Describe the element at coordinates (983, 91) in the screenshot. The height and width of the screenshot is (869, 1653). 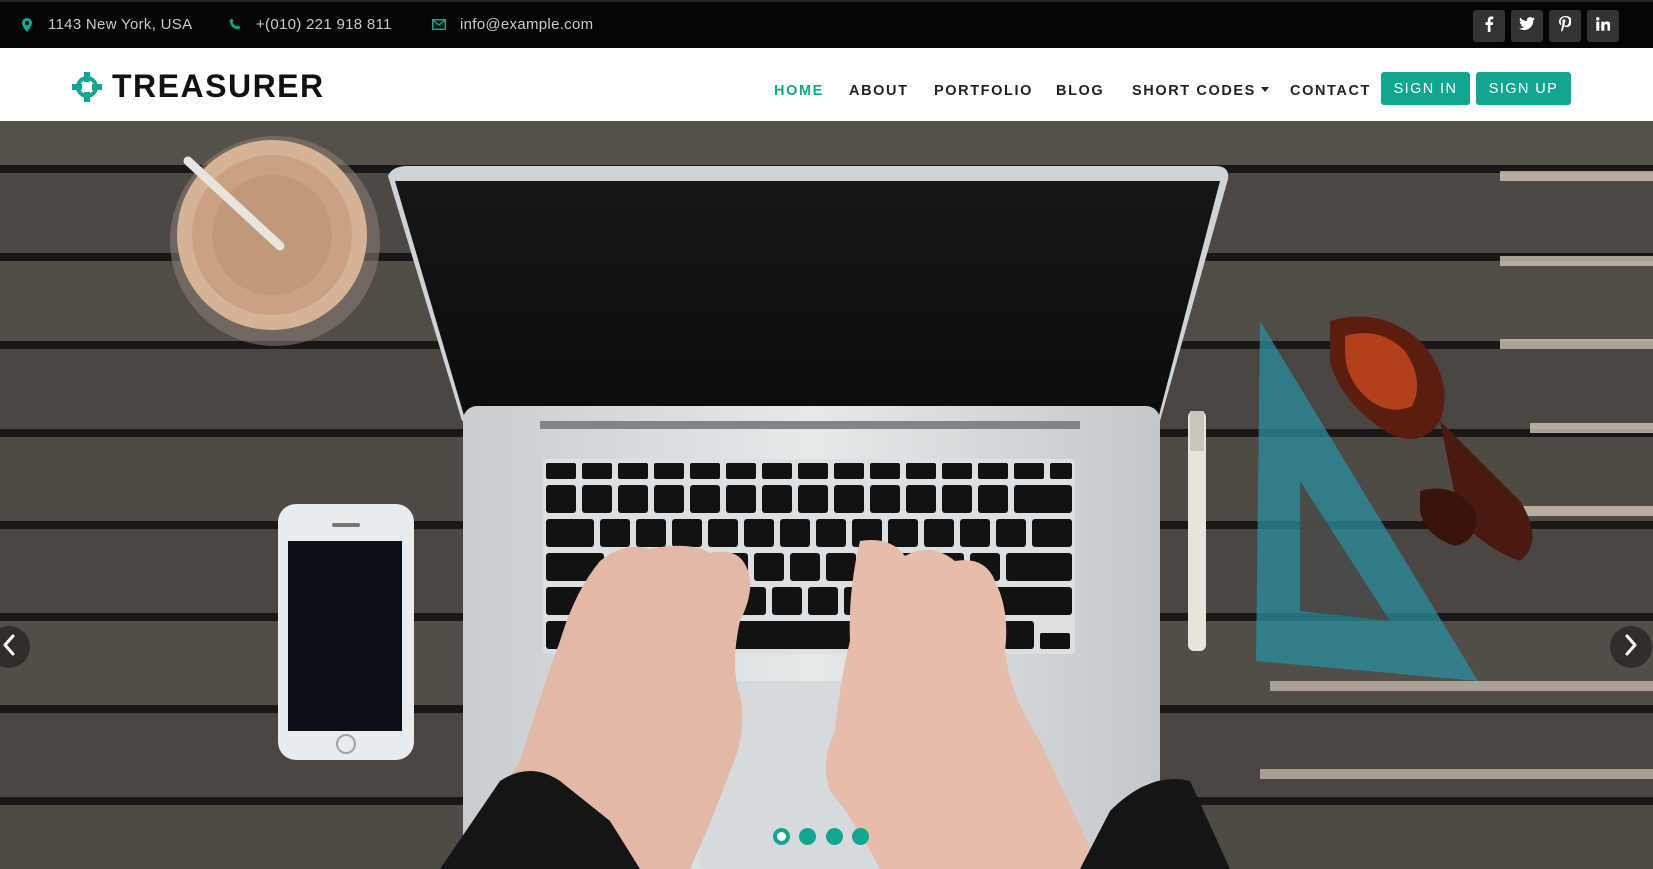
I see `nav-portfolio: PORTFOLIO` at that location.